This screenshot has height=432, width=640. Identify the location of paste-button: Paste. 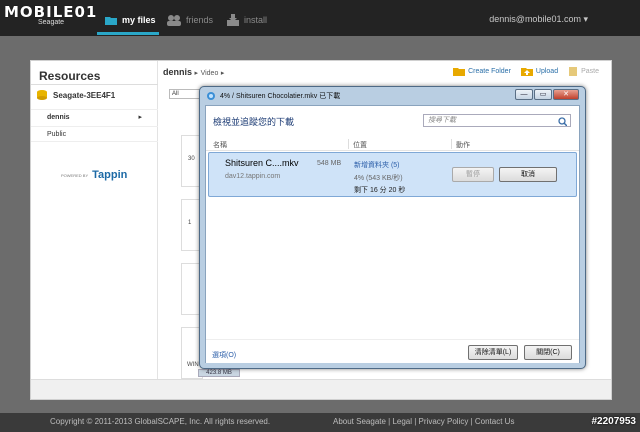
(583, 71).